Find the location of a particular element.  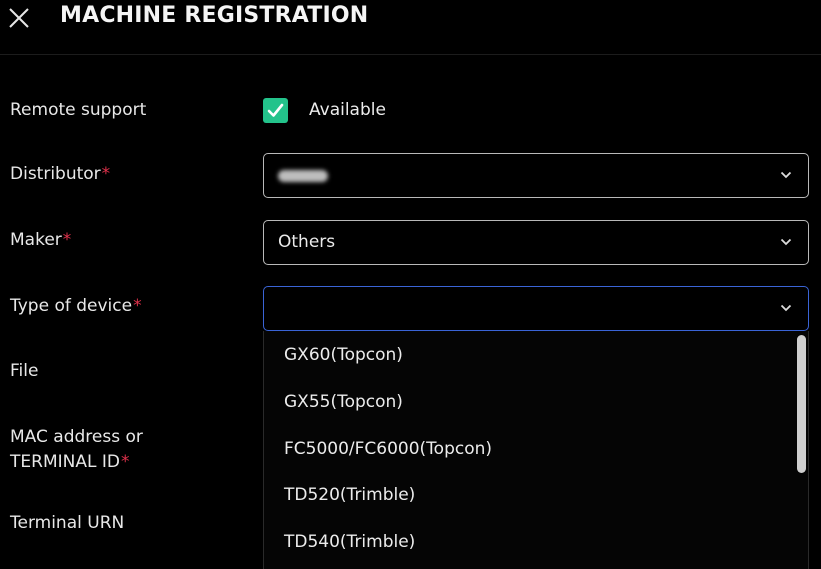

dropdown-option: GX55(Topcon) is located at coordinates (343, 402).